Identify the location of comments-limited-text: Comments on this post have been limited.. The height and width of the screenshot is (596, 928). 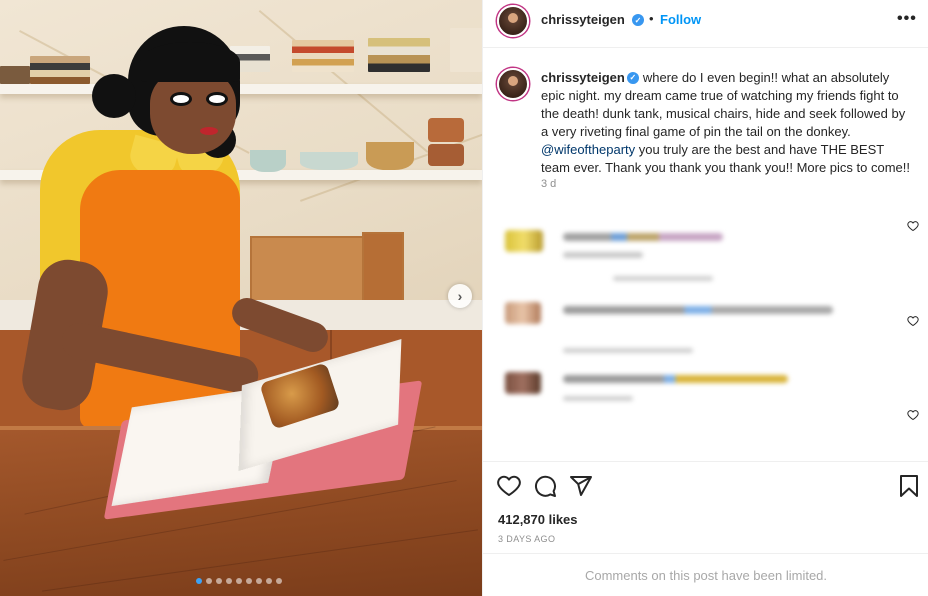
(706, 575).